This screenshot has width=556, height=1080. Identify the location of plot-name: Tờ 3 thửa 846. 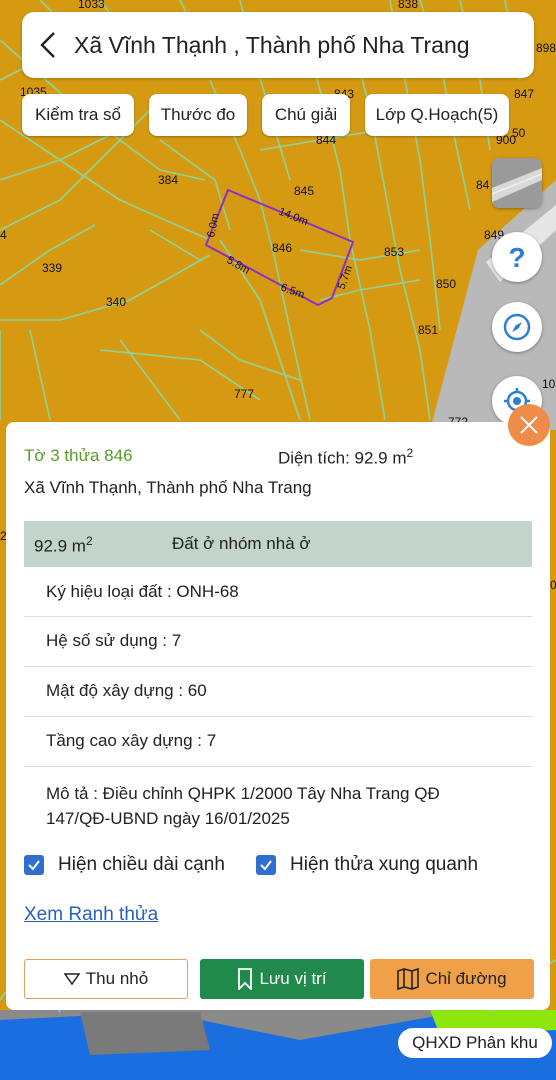
(78, 455).